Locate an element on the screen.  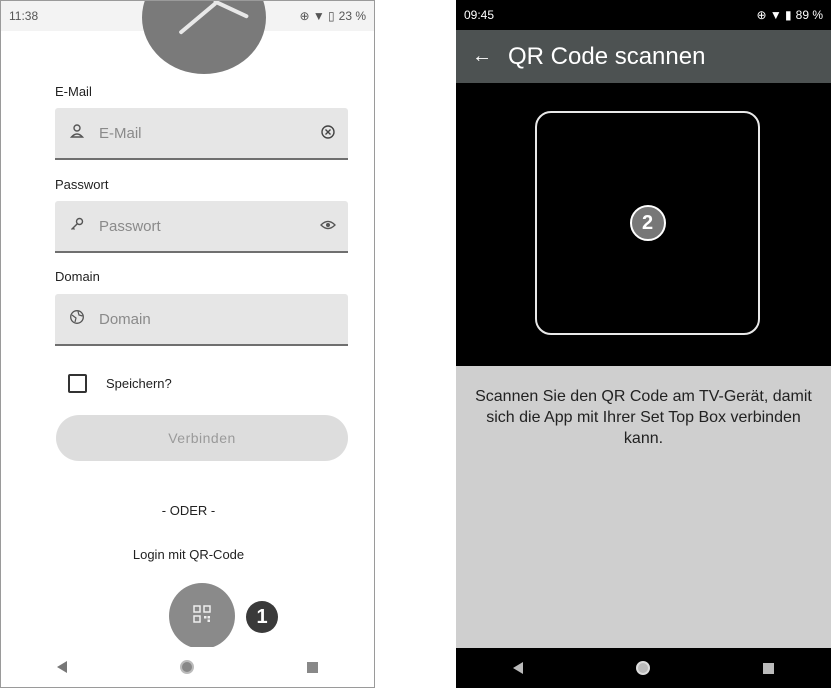
domain-field-container is located at coordinates (201, 320).